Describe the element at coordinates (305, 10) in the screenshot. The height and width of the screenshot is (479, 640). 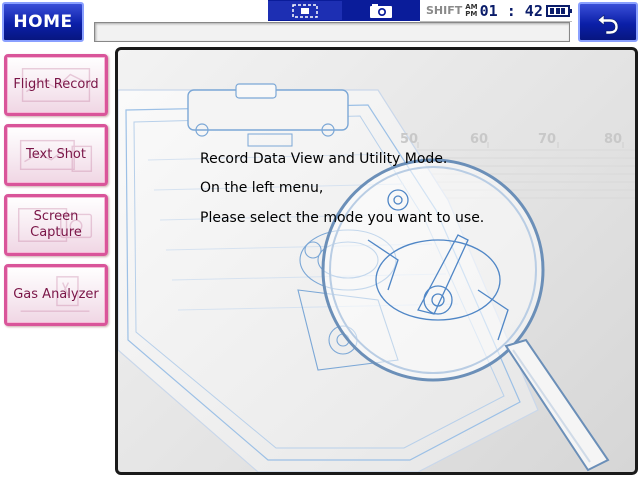
I see `focus-frame-icon` at that location.